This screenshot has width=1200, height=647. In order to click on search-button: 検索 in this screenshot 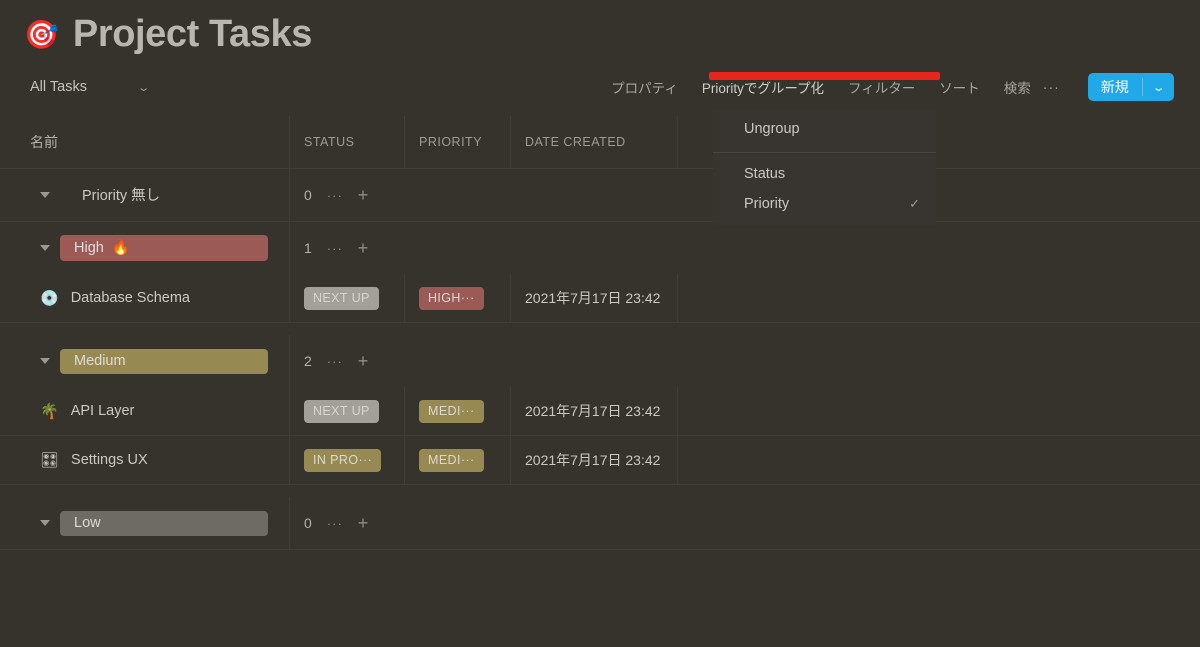, I will do `click(1017, 87)`.